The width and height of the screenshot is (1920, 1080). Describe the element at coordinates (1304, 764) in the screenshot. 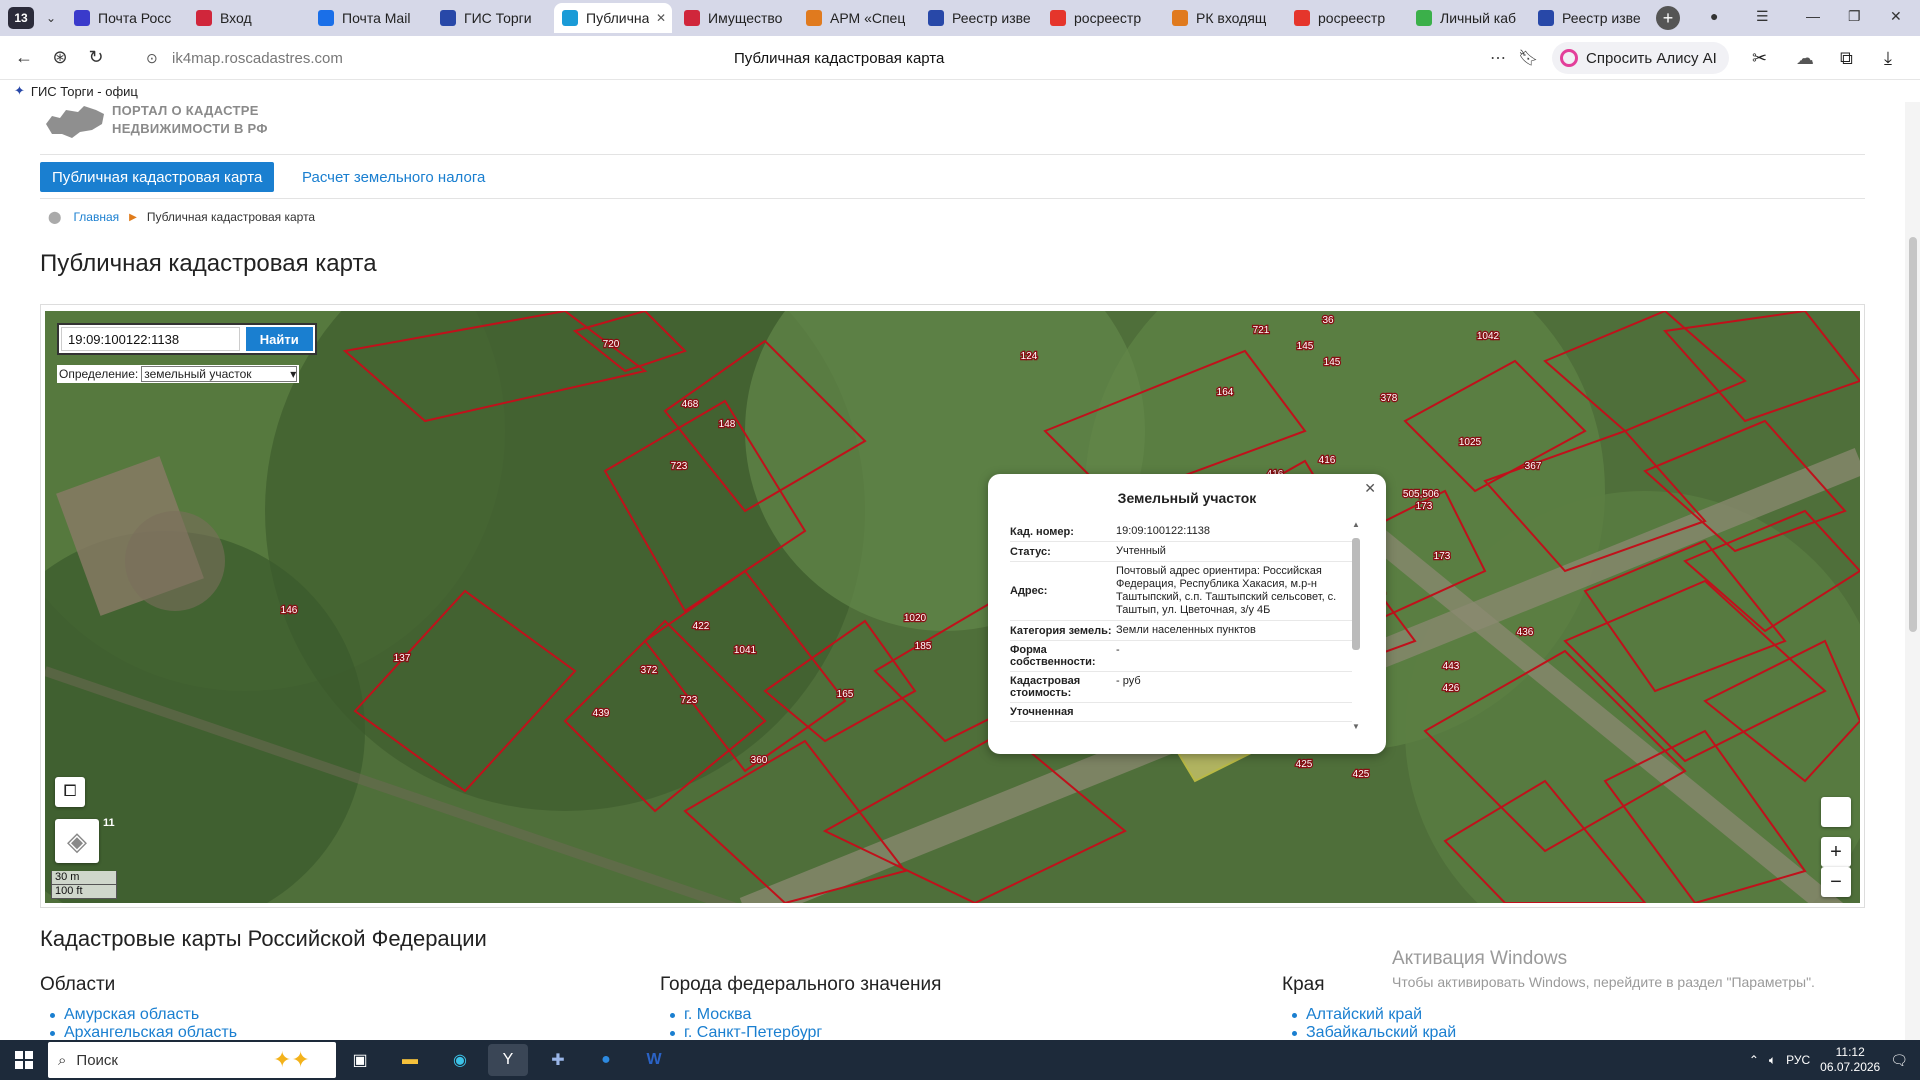

I see `parcel-number-label: 425` at that location.